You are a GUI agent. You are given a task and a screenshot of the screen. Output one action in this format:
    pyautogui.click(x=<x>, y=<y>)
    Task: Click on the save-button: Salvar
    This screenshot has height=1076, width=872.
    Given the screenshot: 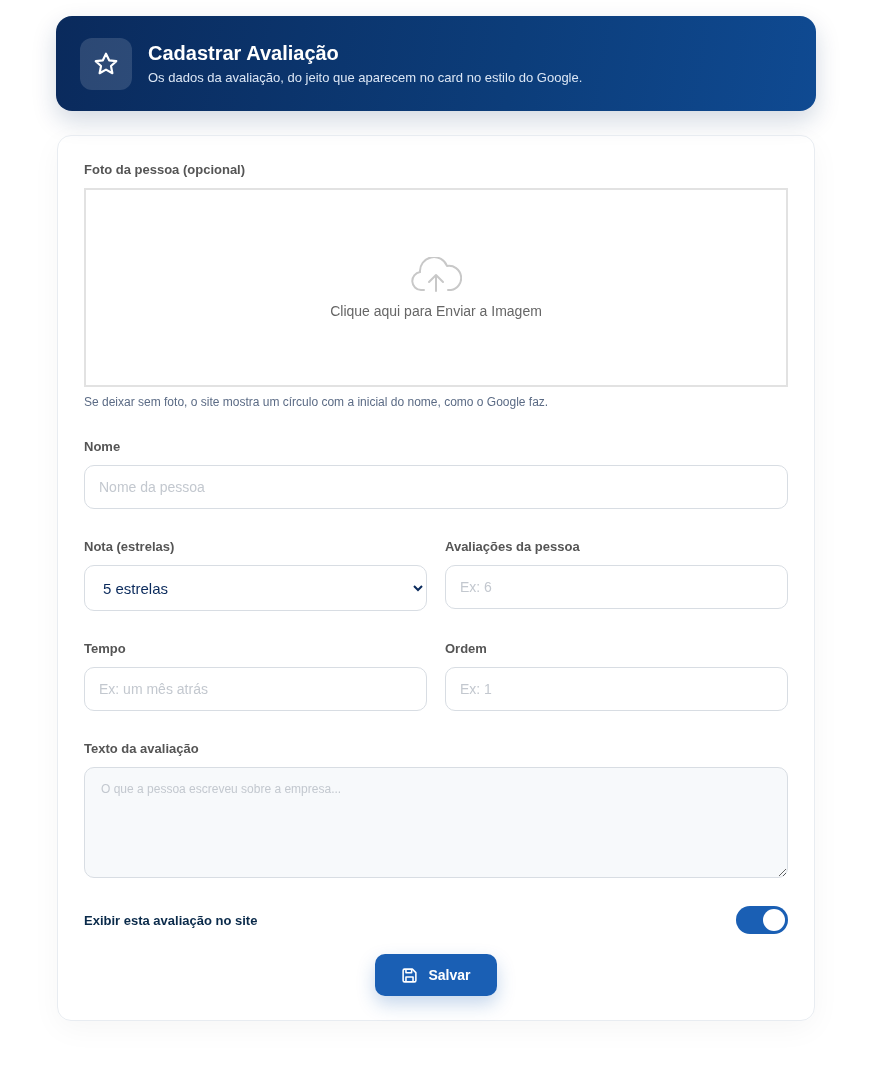 What is the action you would take?
    pyautogui.click(x=436, y=975)
    